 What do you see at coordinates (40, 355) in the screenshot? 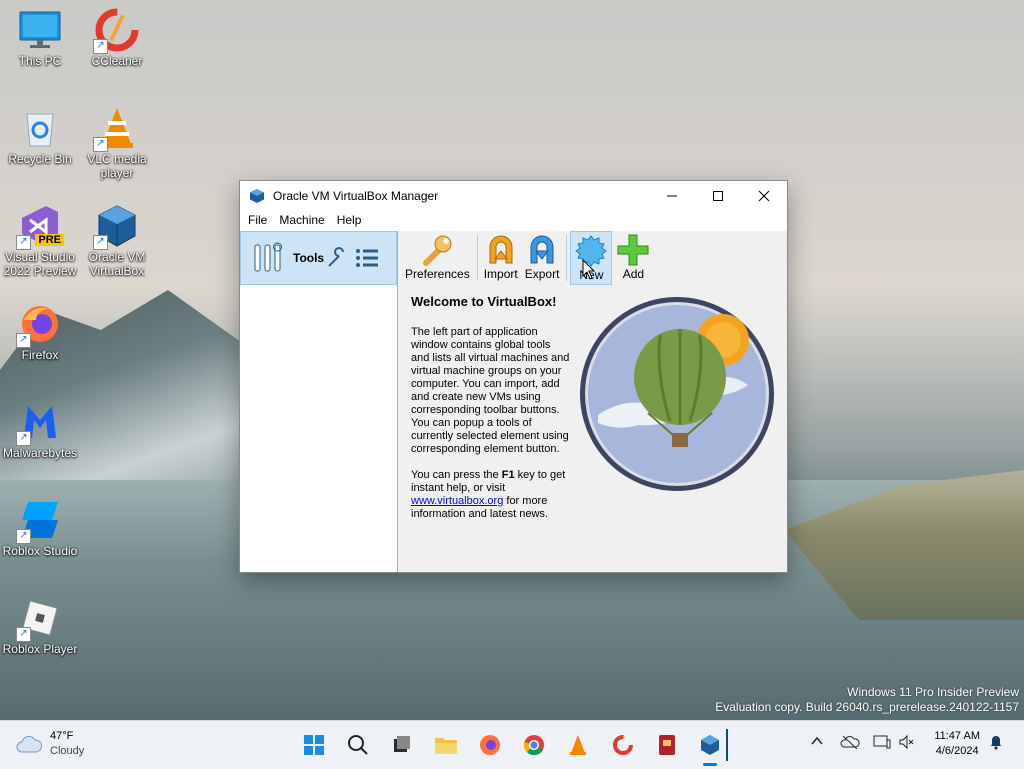
I see `desktop-icon-label: Firefox` at bounding box center [40, 355].